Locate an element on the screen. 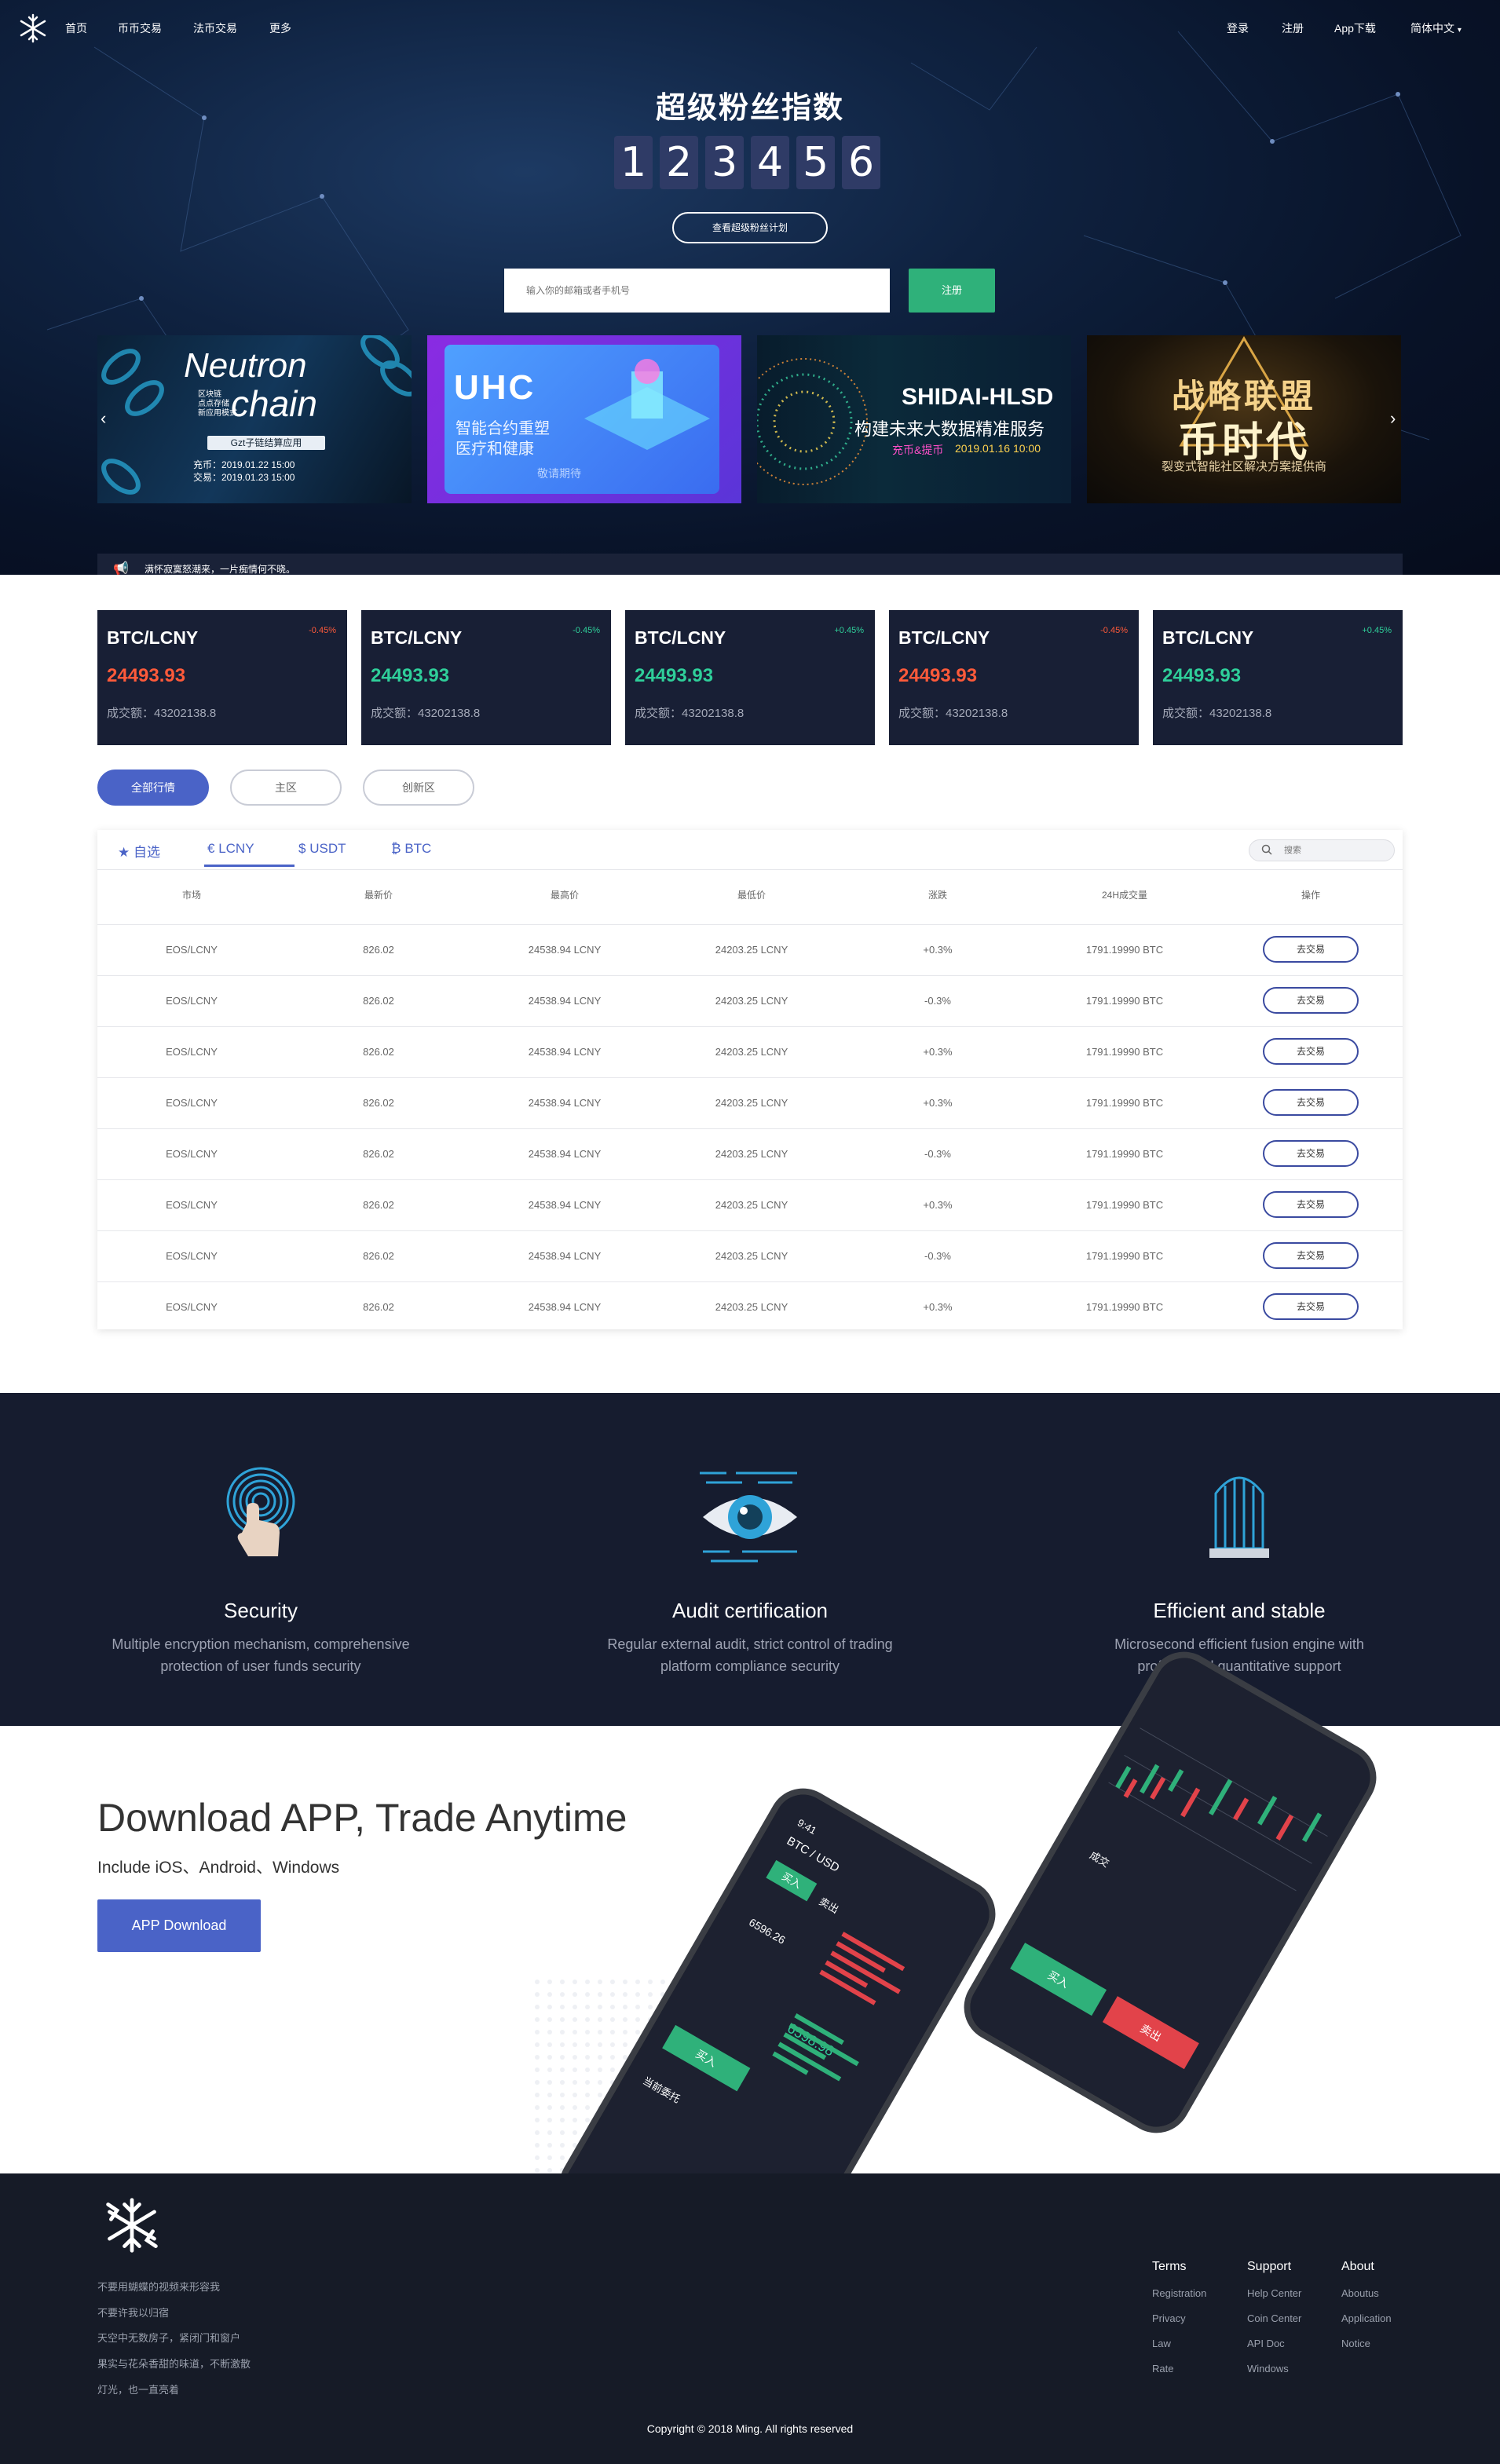  view-fan-plan-button: 查看超级粉丝计划 is located at coordinates (750, 228).